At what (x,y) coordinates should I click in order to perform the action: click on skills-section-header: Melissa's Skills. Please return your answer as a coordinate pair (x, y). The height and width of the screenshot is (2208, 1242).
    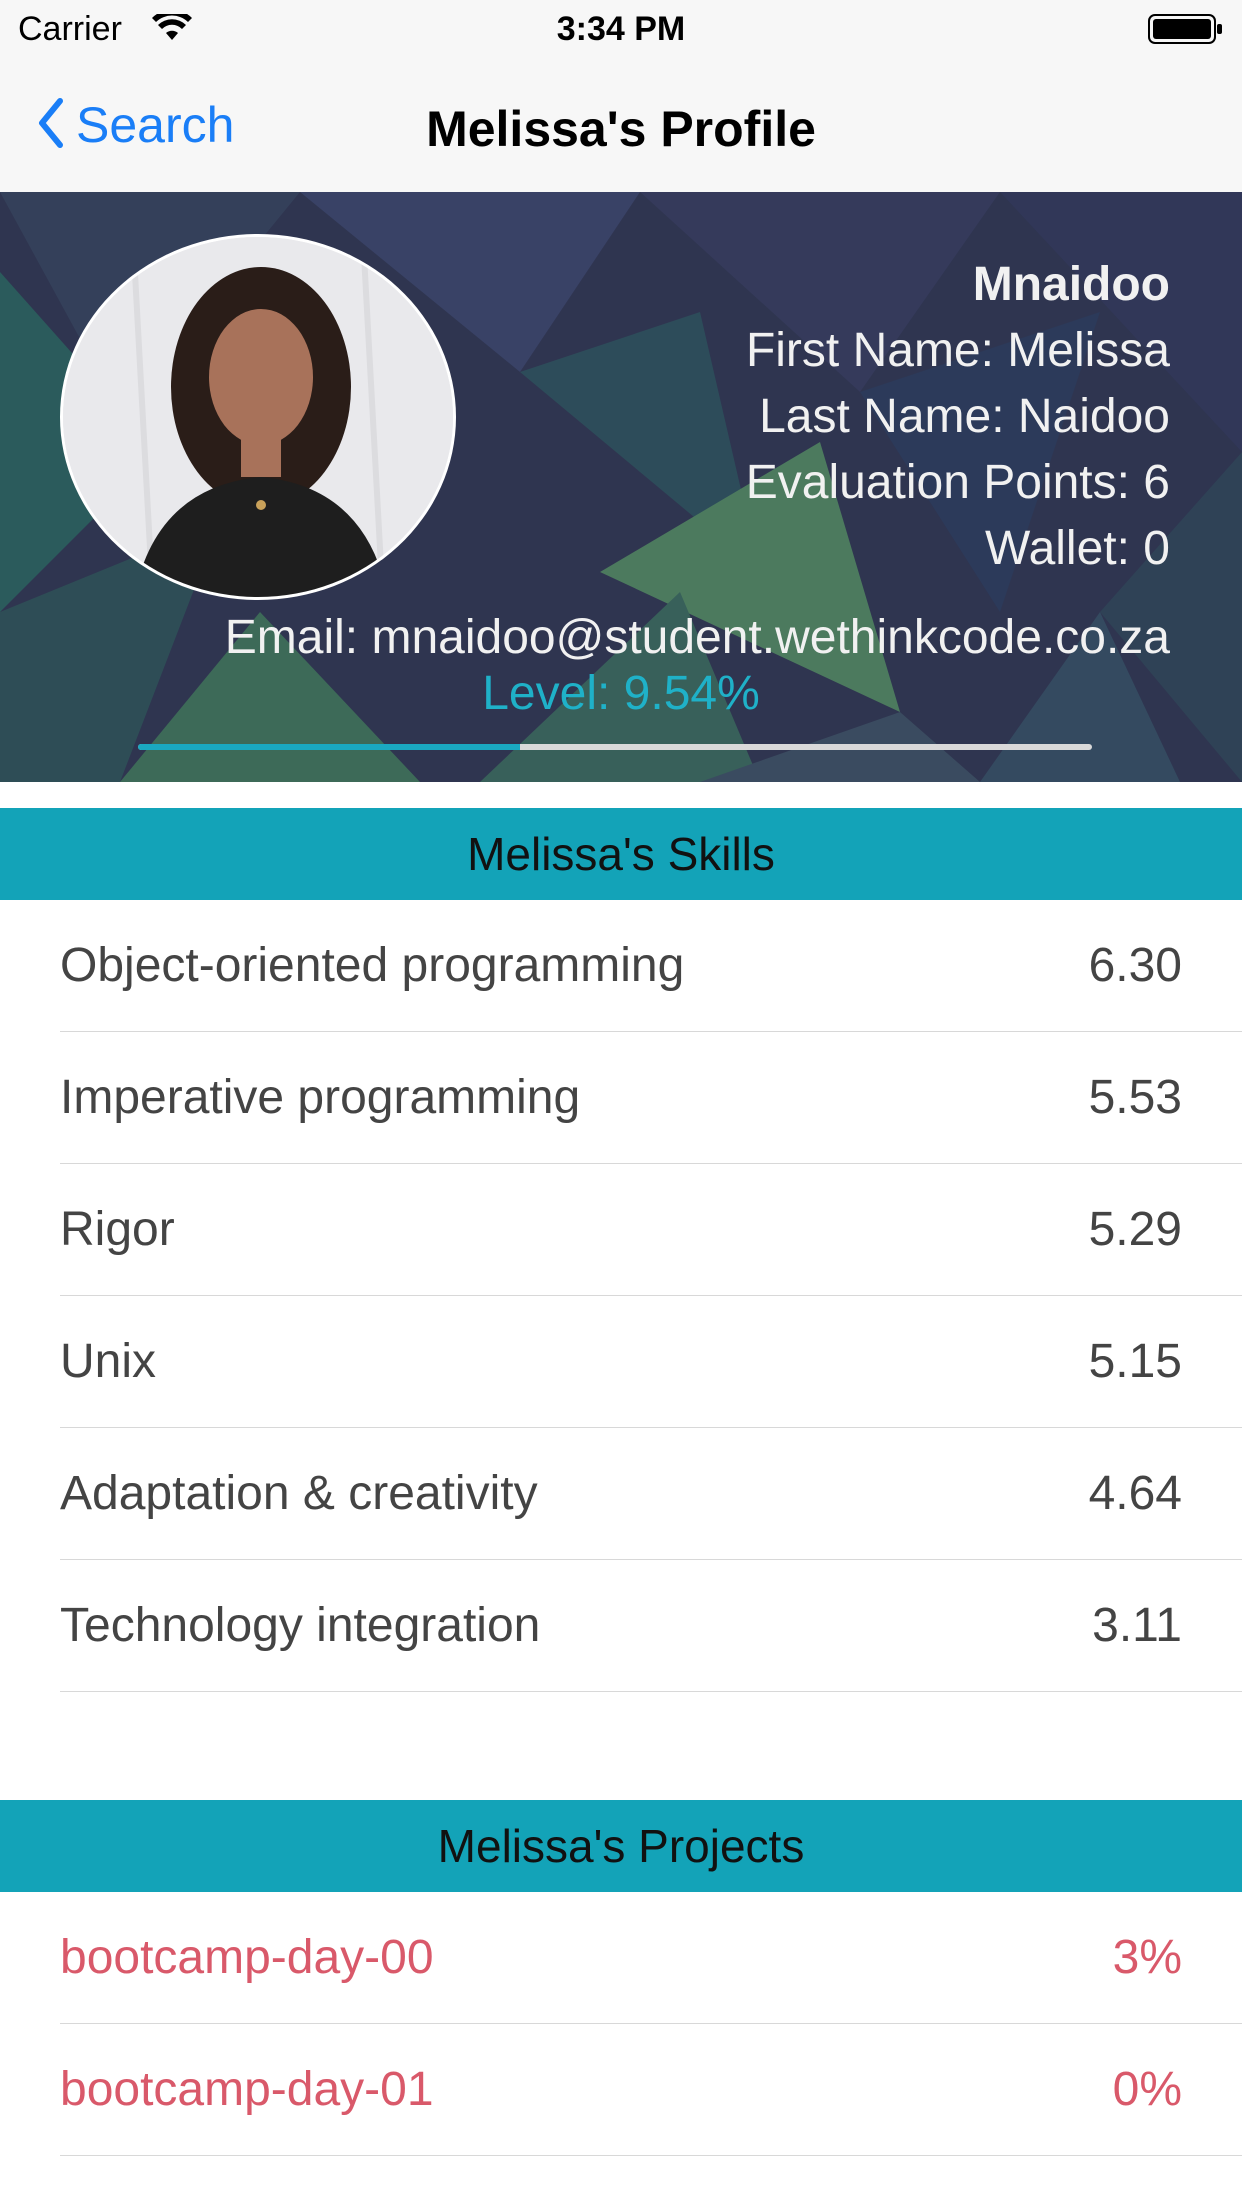
    Looking at the image, I should click on (621, 854).